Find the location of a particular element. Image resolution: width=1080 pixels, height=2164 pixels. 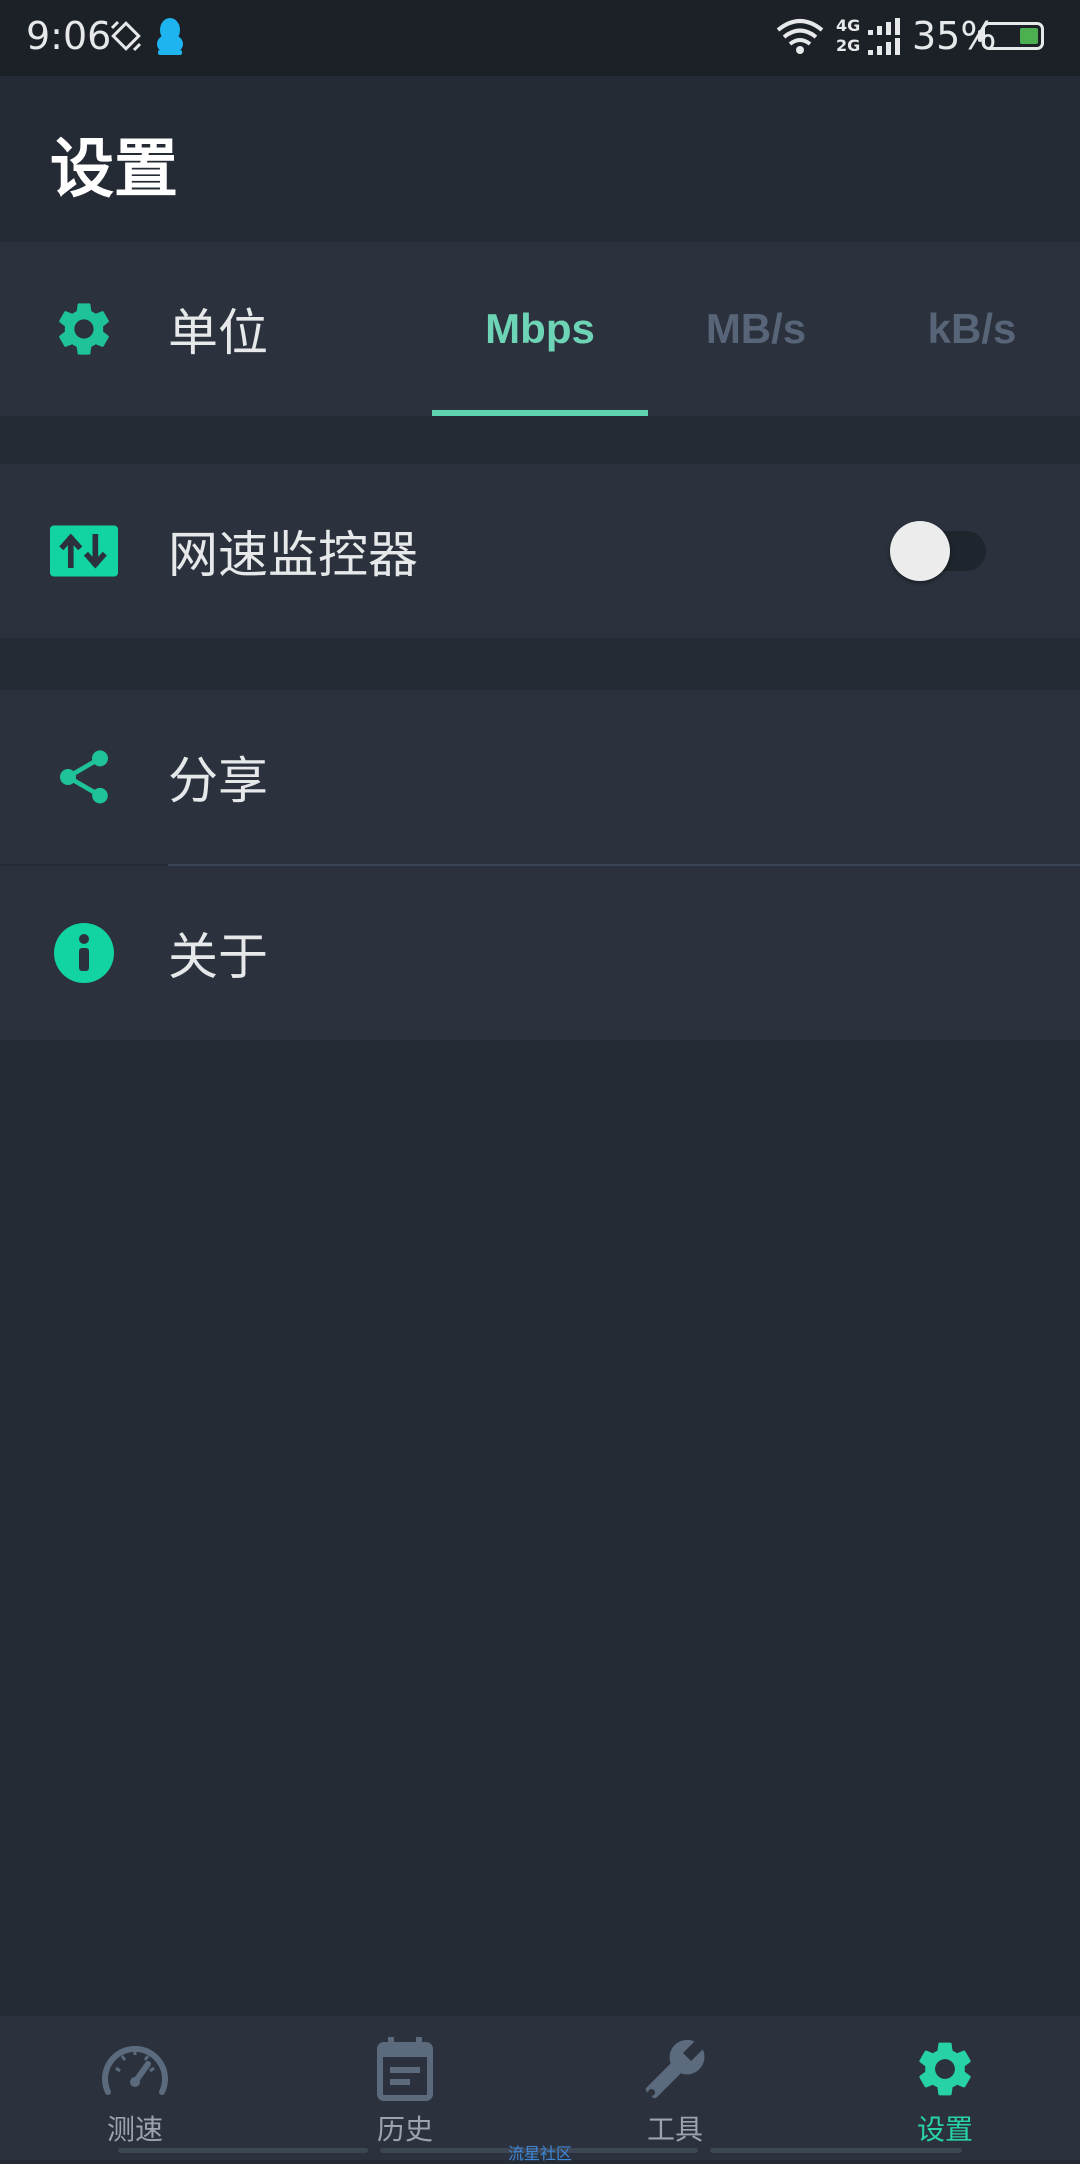

watermark: 流星社区 is located at coordinates (539, 2153).